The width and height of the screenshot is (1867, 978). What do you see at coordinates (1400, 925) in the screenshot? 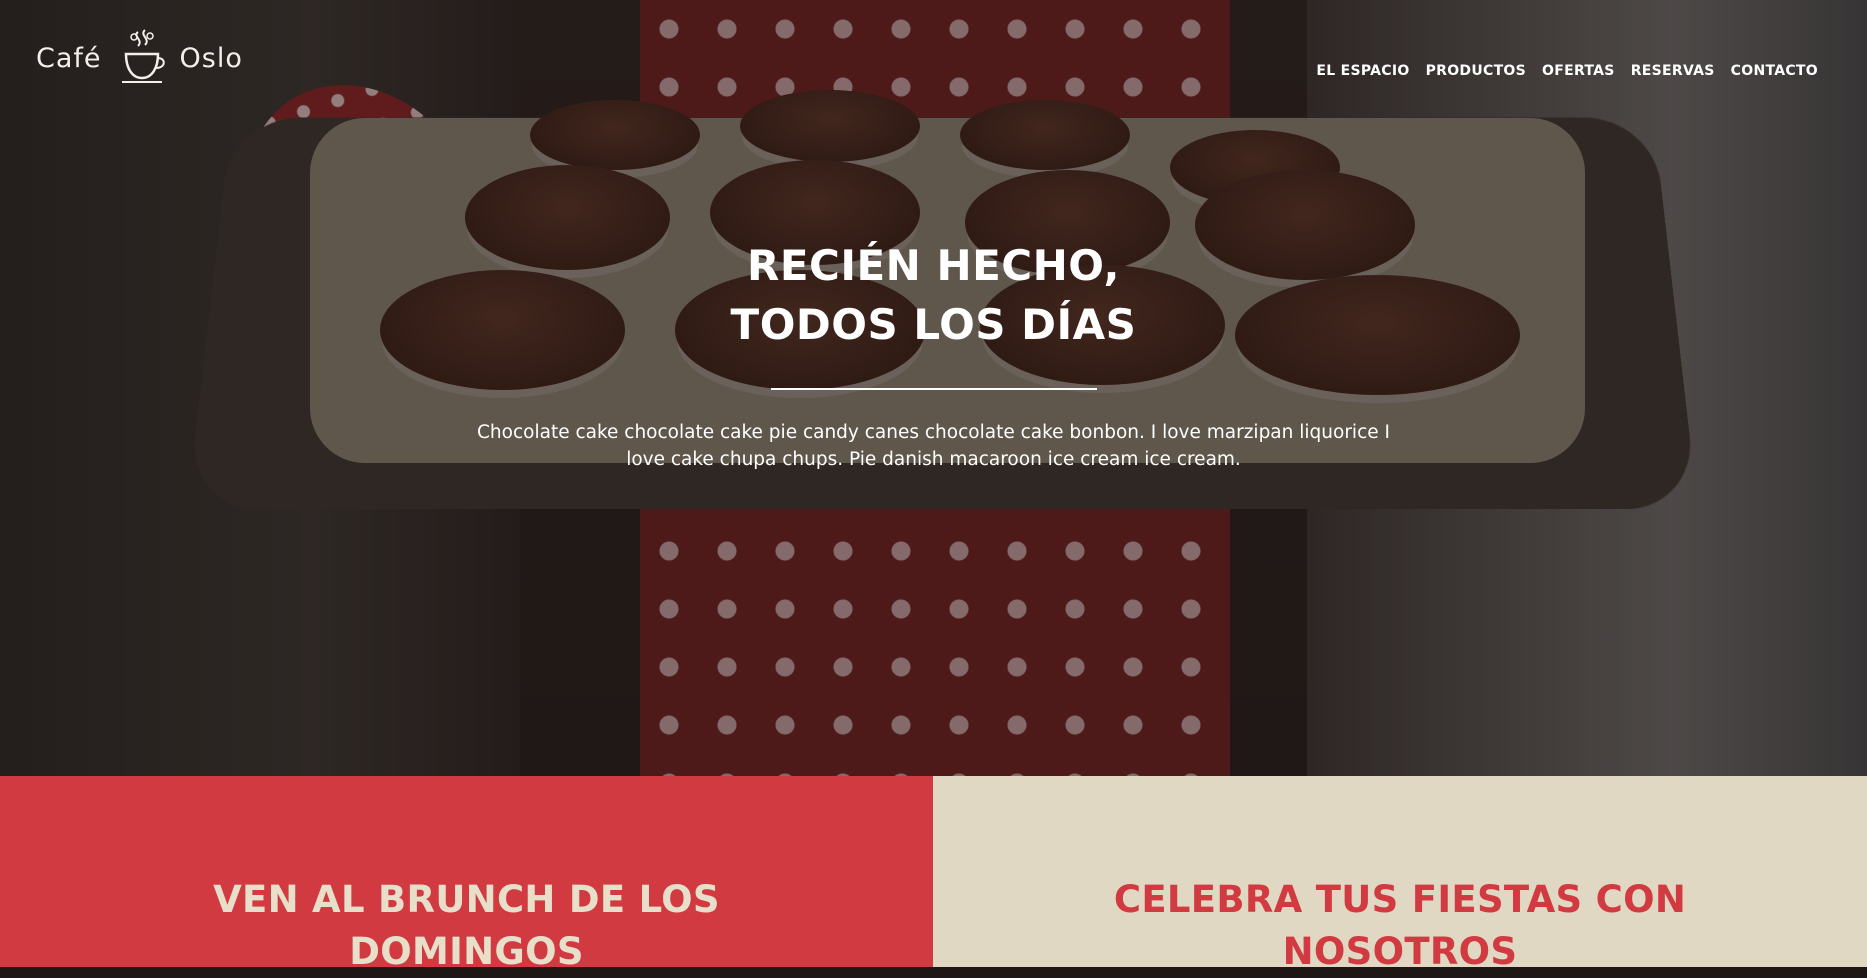
I see `parties-panel-title: CELEBRA TUS FIESTAS CON NOSOTROS` at bounding box center [1400, 925].